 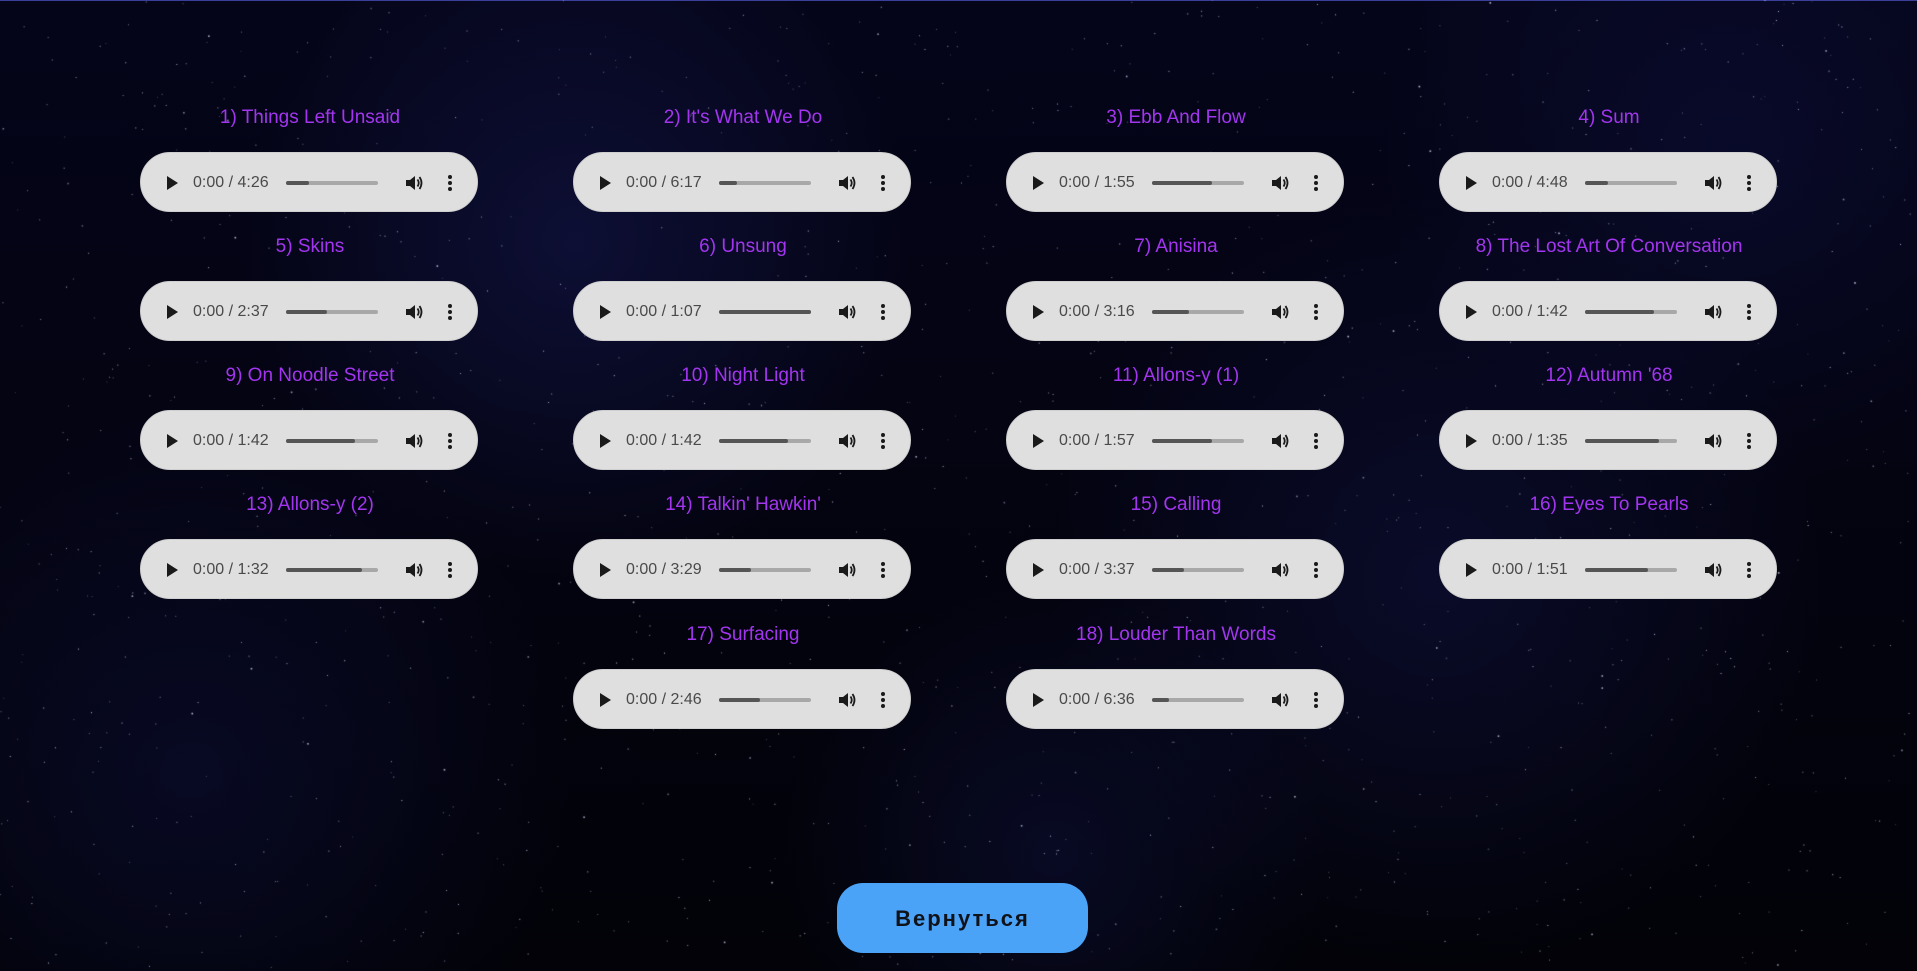 I want to click on track-item: 9) On Noodle Street 0:00 / 1:42, so click(x=310, y=418).